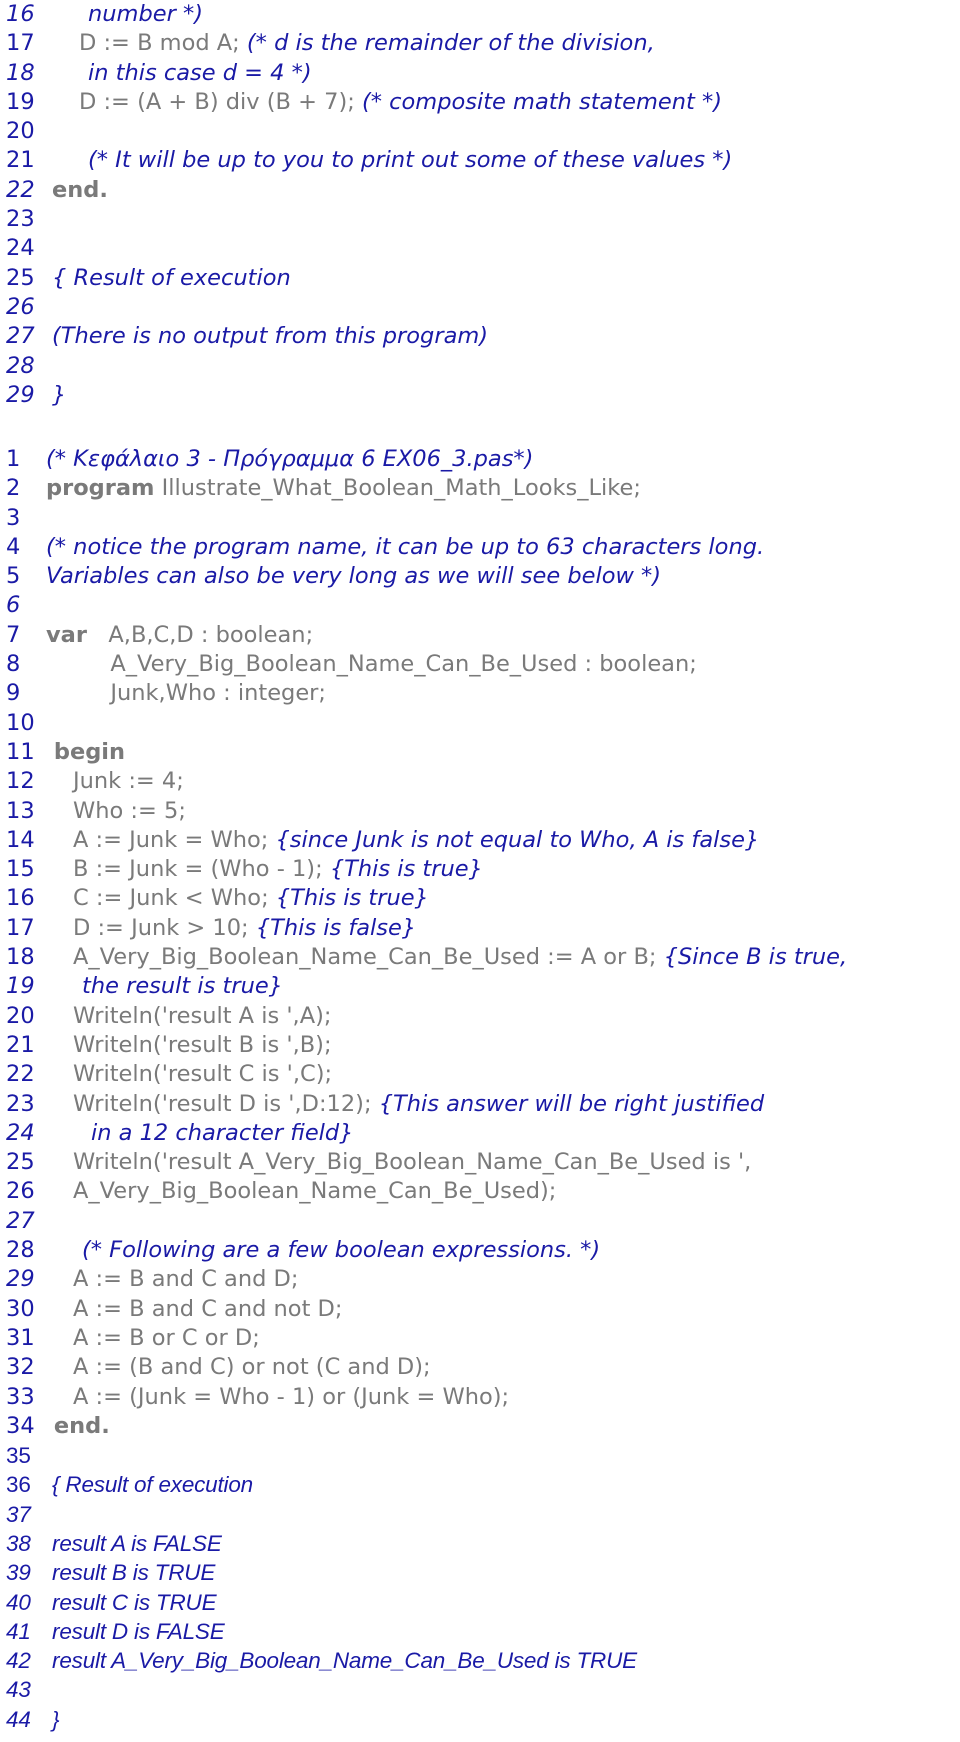  What do you see at coordinates (163, 43) in the screenshot?
I see `code-text: D := B mod A;` at bounding box center [163, 43].